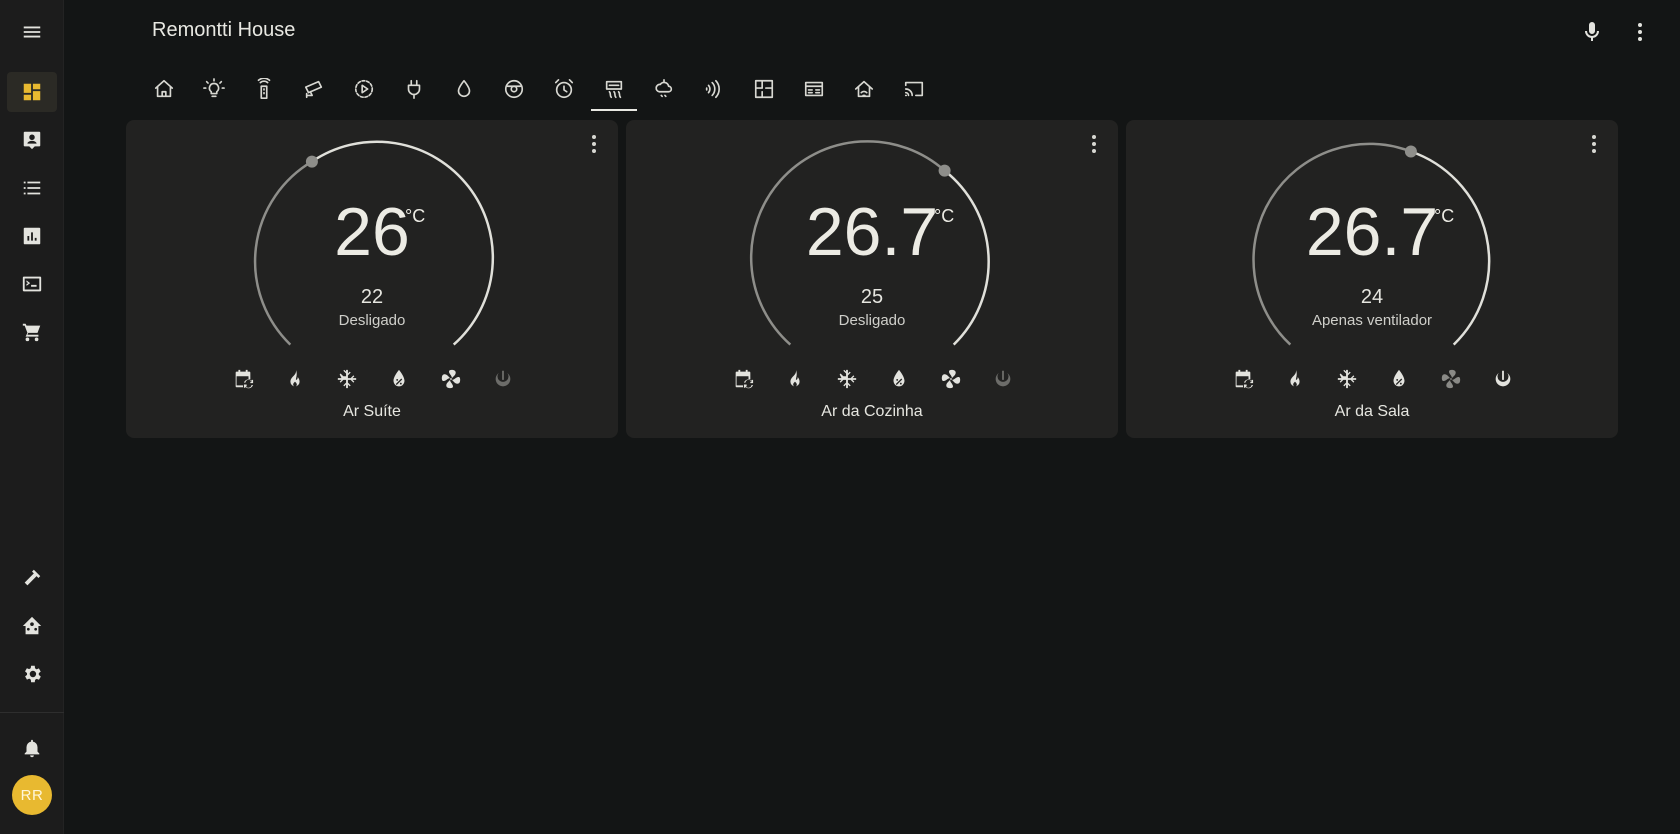 The image size is (1680, 834). Describe the element at coordinates (32, 32) in the screenshot. I see `menu-toggle-button` at that location.